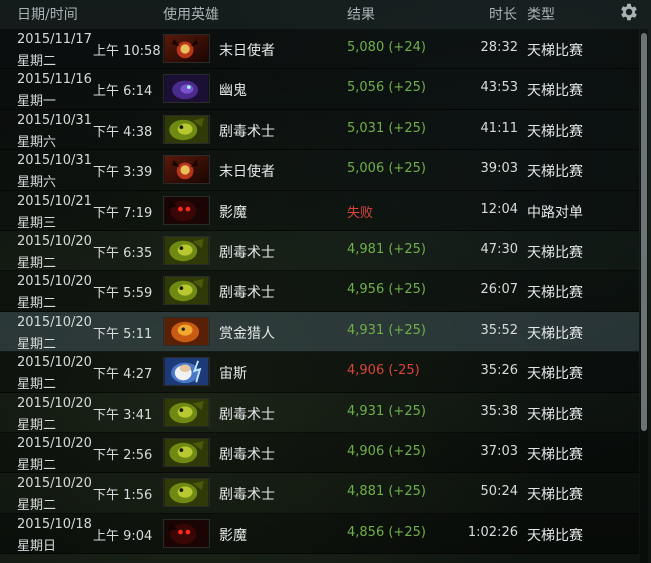  Describe the element at coordinates (123, 415) in the screenshot. I see `match-time: 下午 3:41` at that location.